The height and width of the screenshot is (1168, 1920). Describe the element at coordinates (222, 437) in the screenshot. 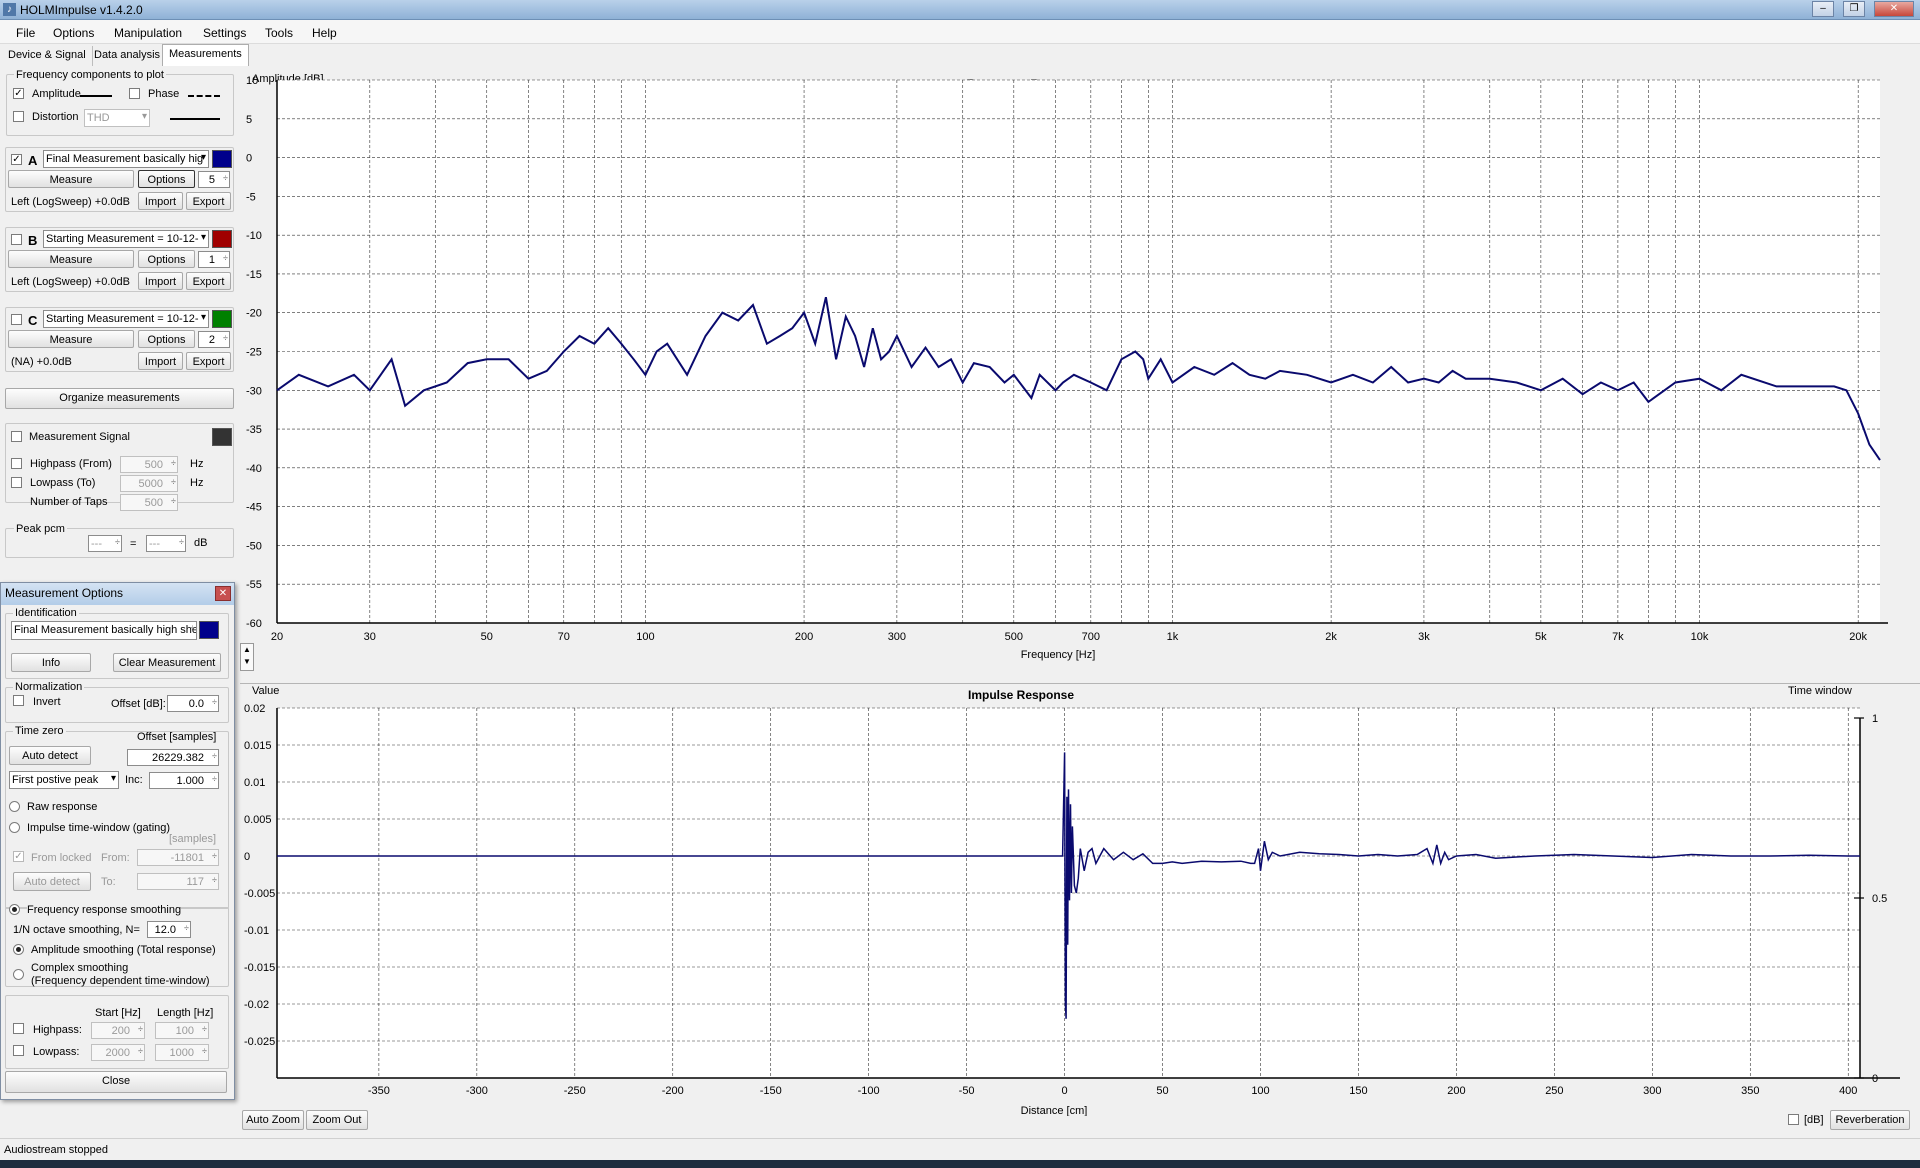

I see `measurement-signal-color-swatch` at that location.